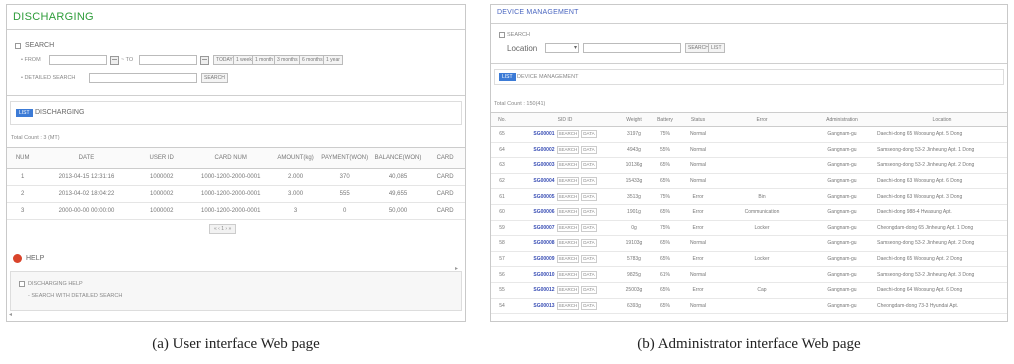  What do you see at coordinates (716, 48) in the screenshot?
I see `list-button: LIST` at bounding box center [716, 48].